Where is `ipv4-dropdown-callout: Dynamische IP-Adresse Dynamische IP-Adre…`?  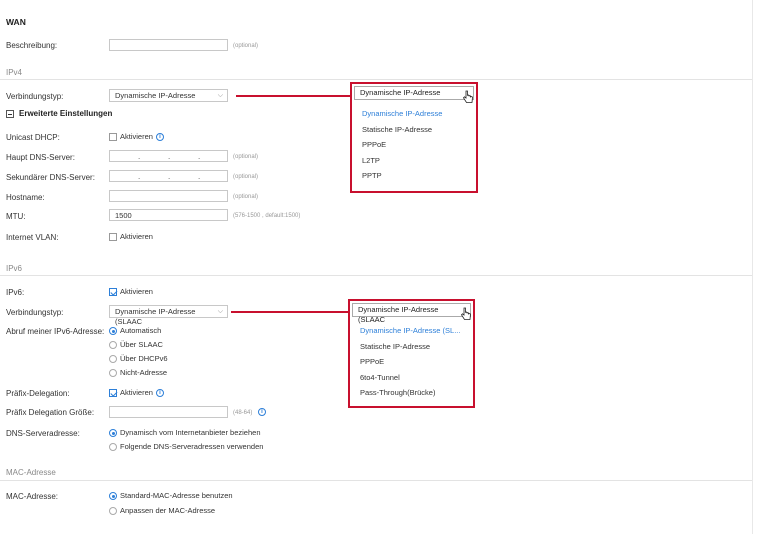
ipv4-dropdown-callout: Dynamische IP-Adresse Dynamische IP-Adre… is located at coordinates (414, 137).